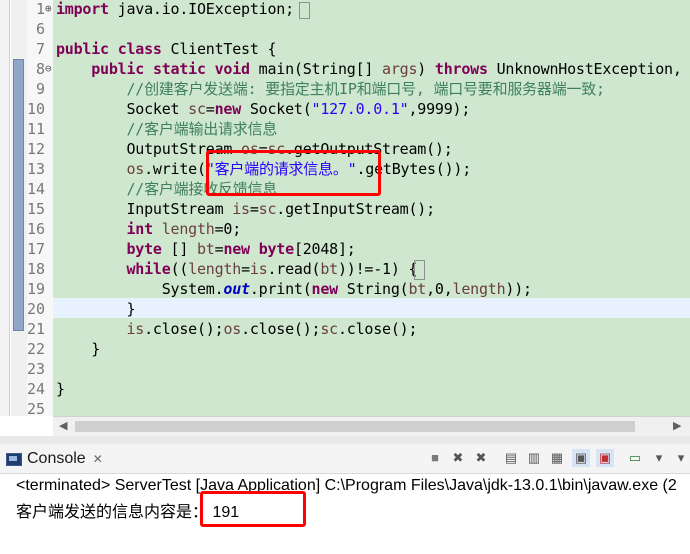 The height and width of the screenshot is (554, 690). I want to click on terminate-icon: ■, so click(435, 458).